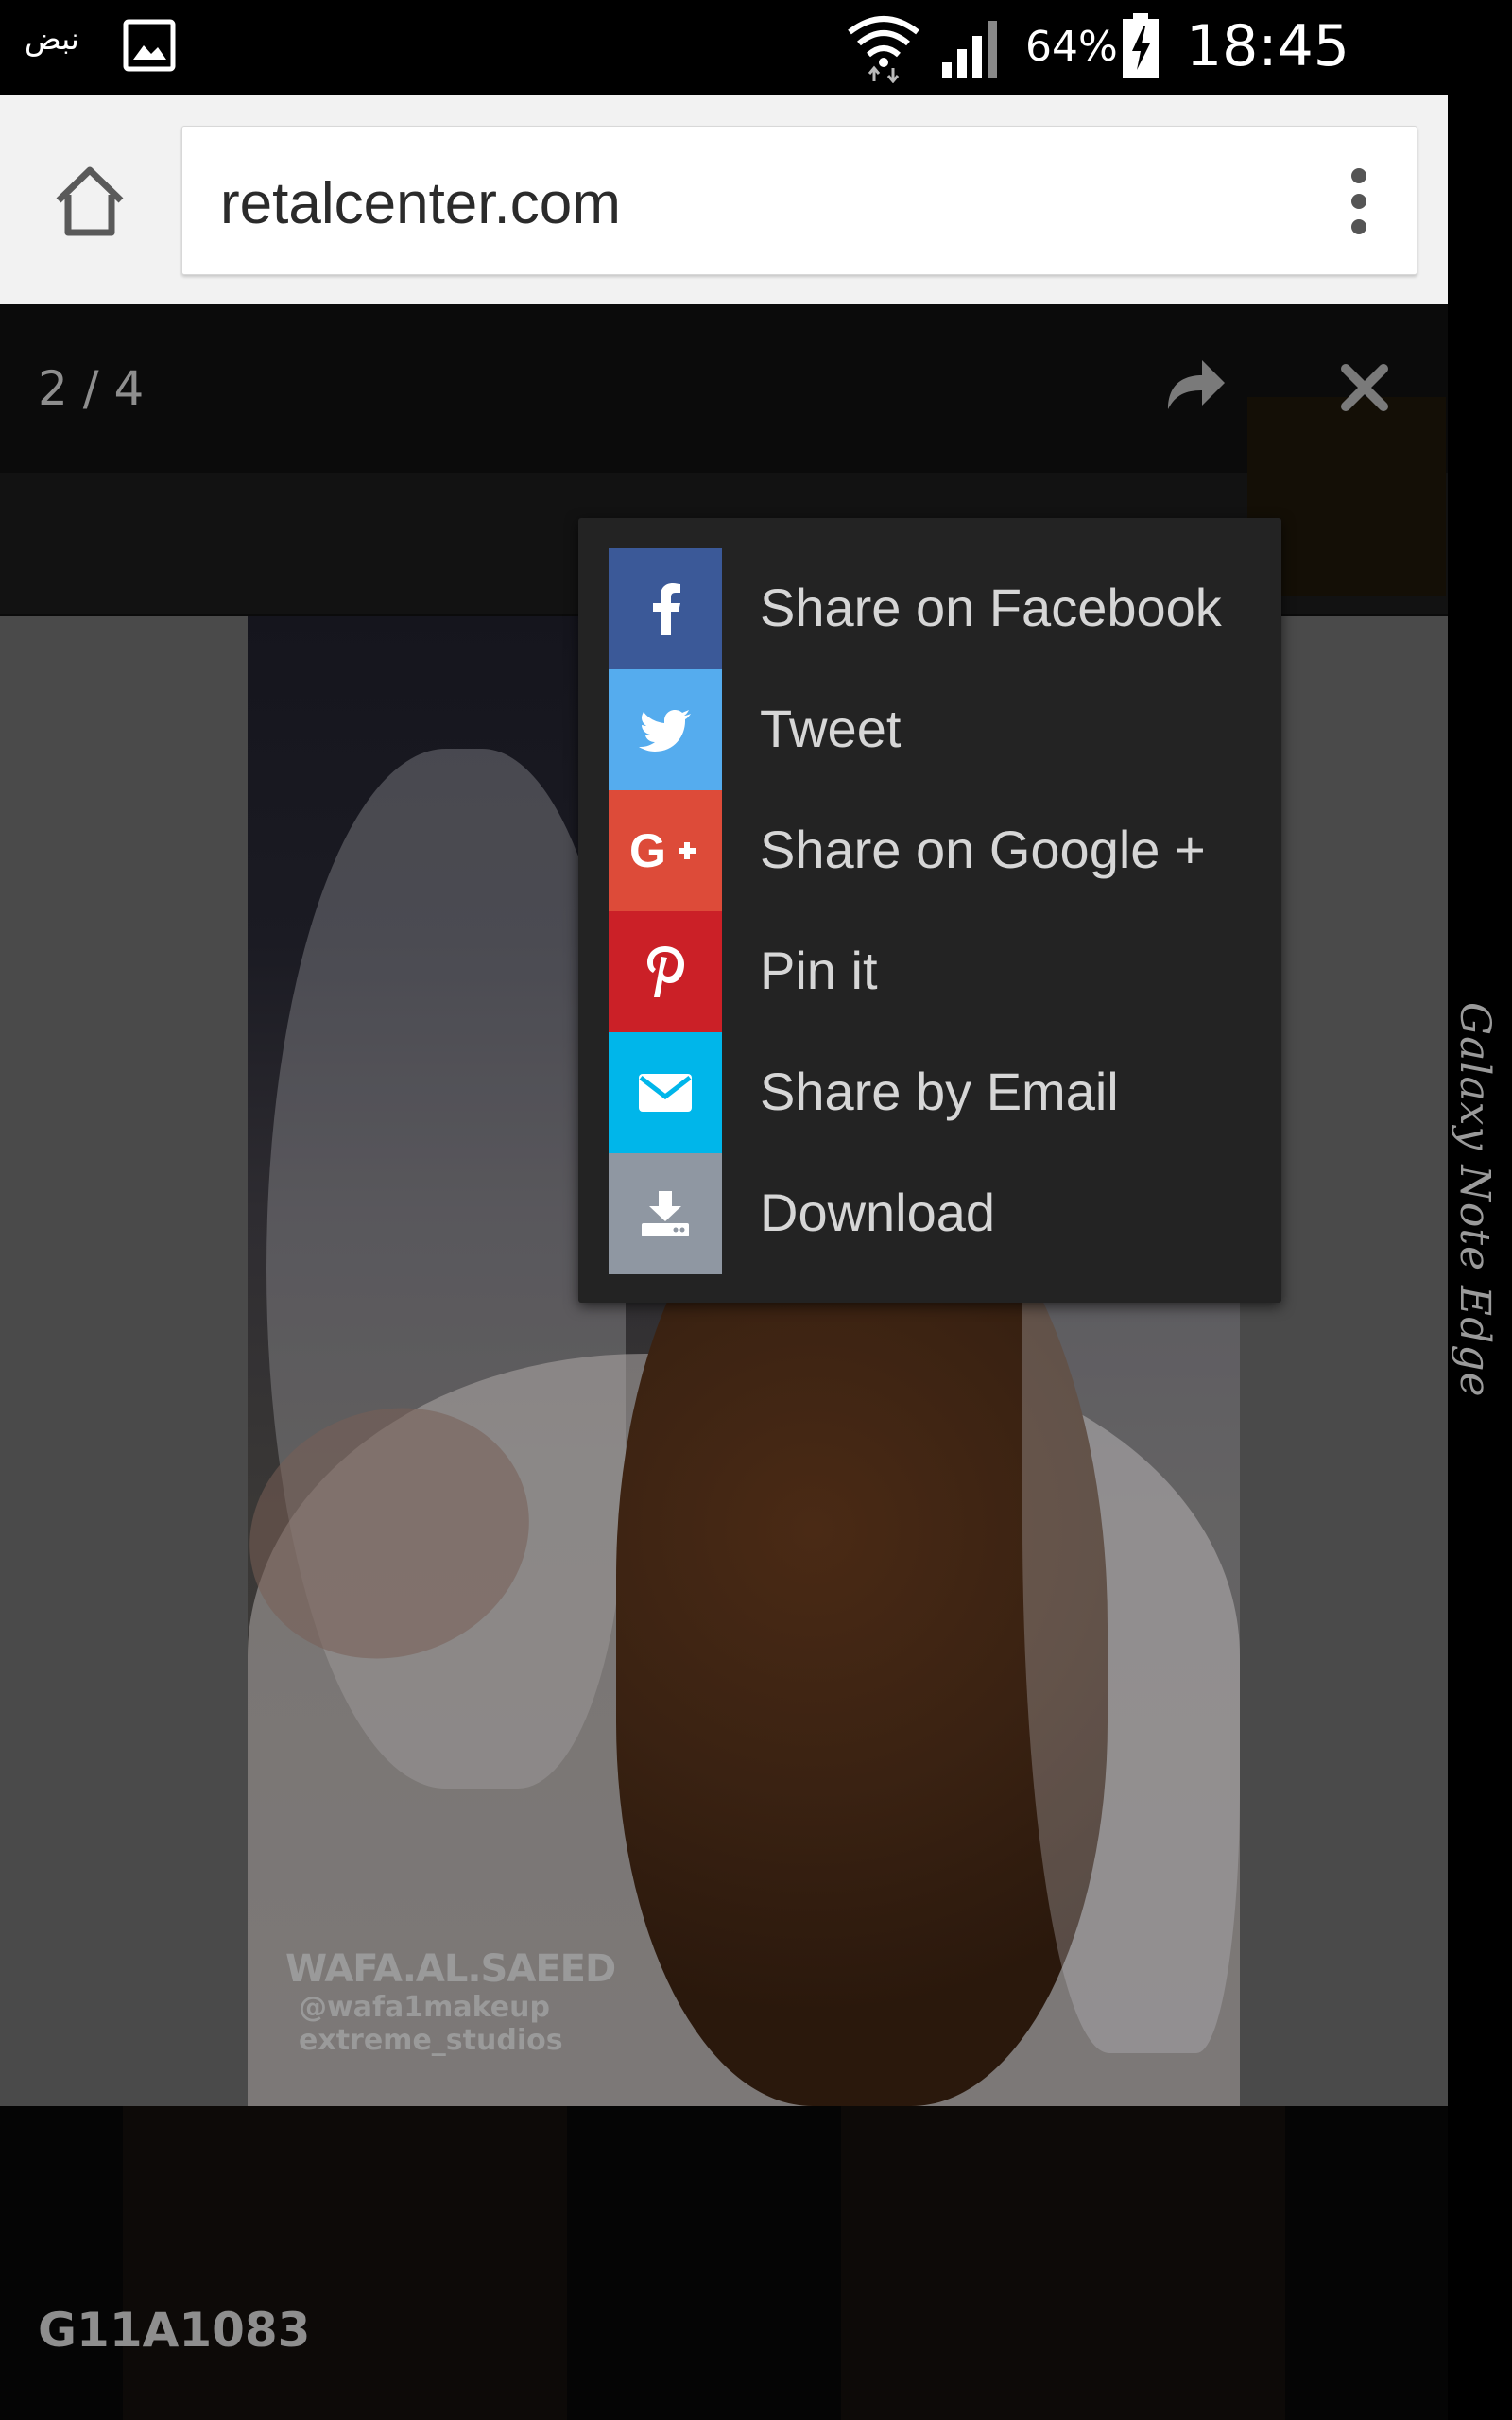 The height and width of the screenshot is (2420, 1512). I want to click on image-caption: G11A1083, so click(174, 2331).